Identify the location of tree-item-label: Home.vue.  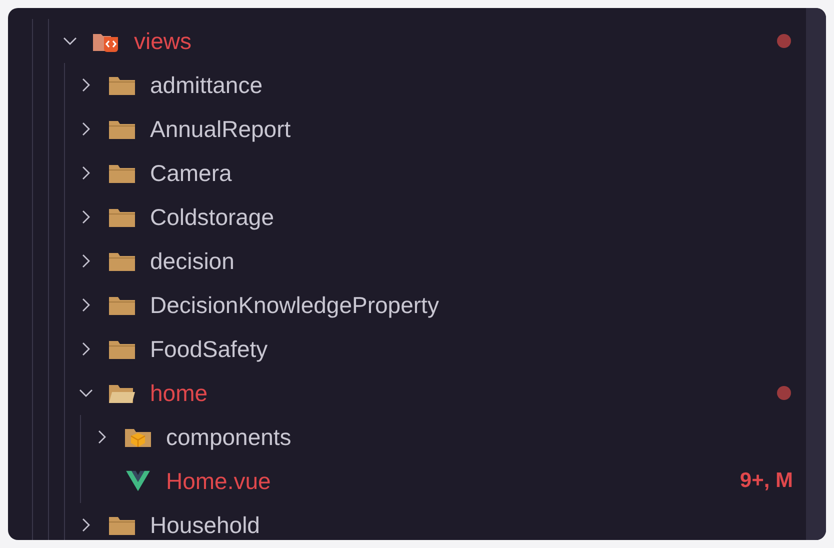
(218, 481).